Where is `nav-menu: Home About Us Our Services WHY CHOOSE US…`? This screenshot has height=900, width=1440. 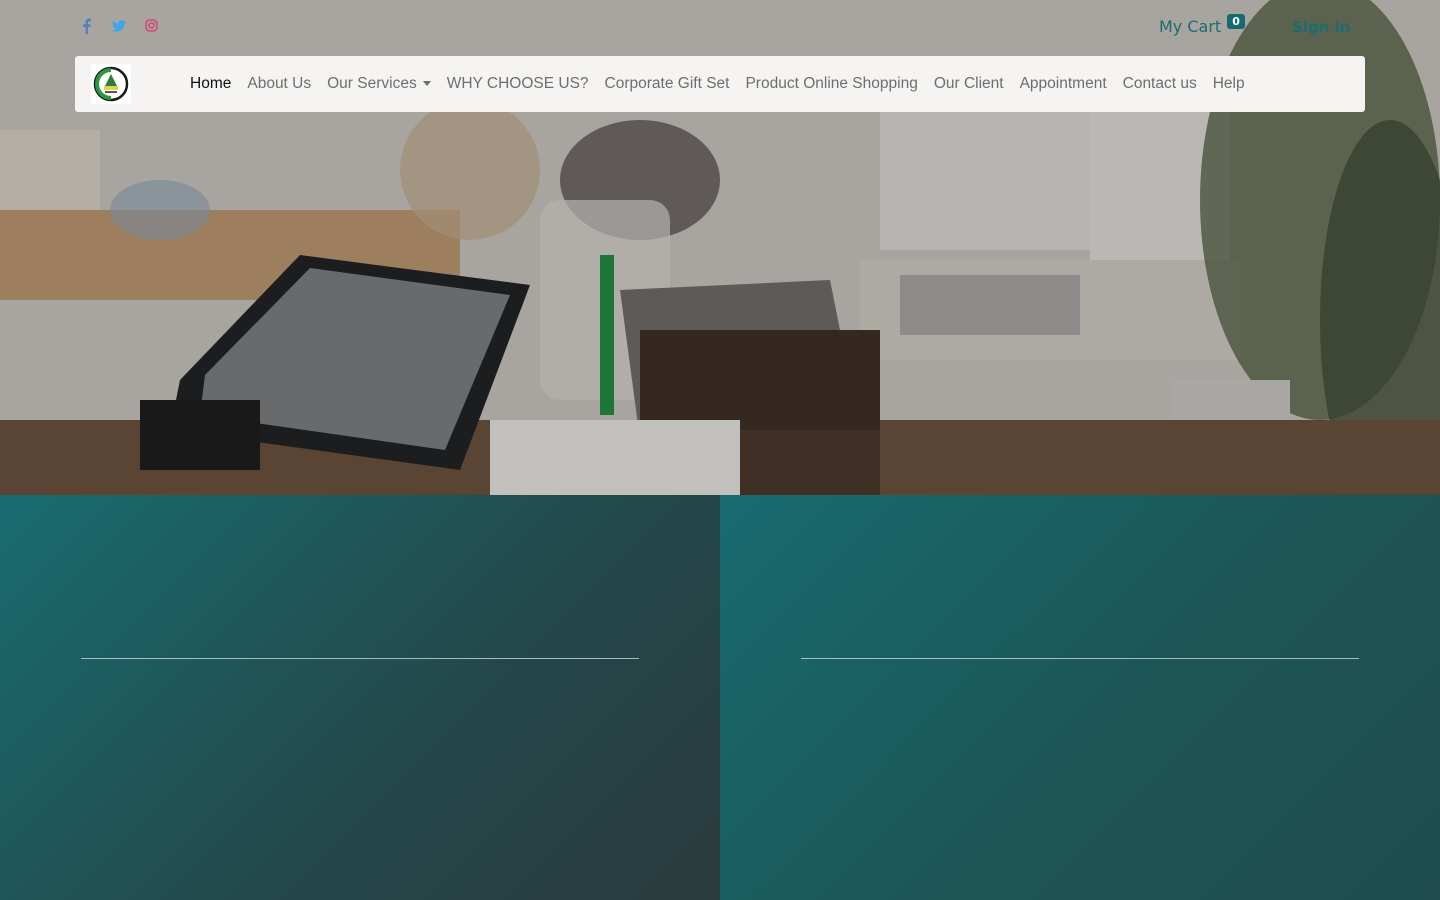 nav-menu: Home About Us Our Services WHY CHOOSE US… is located at coordinates (717, 84).